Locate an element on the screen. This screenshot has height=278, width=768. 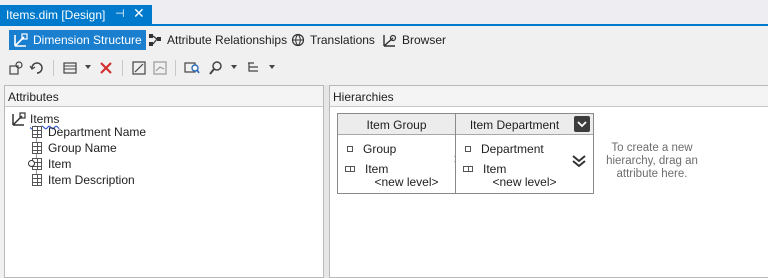
collapse-chevron-icon is located at coordinates (582, 124).